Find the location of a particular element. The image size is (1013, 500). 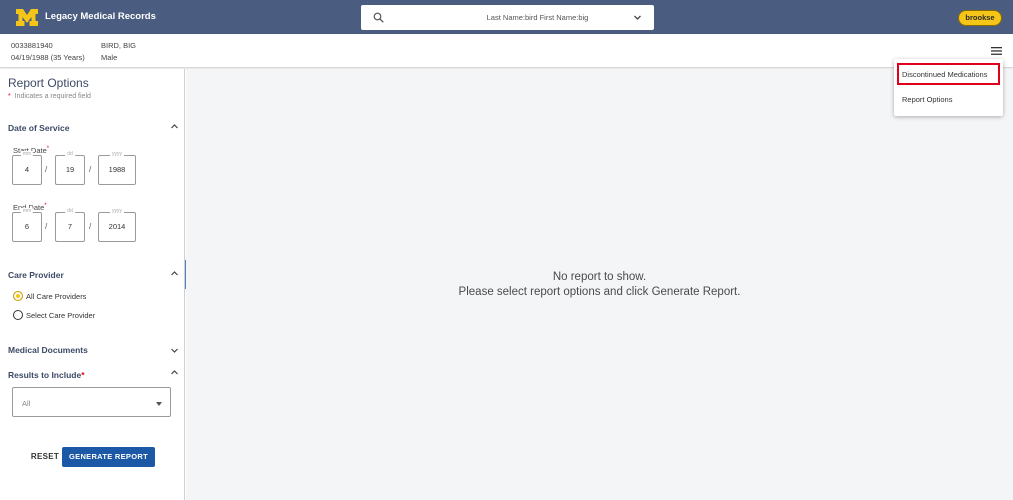

reset-button: RESET is located at coordinates (45, 457).